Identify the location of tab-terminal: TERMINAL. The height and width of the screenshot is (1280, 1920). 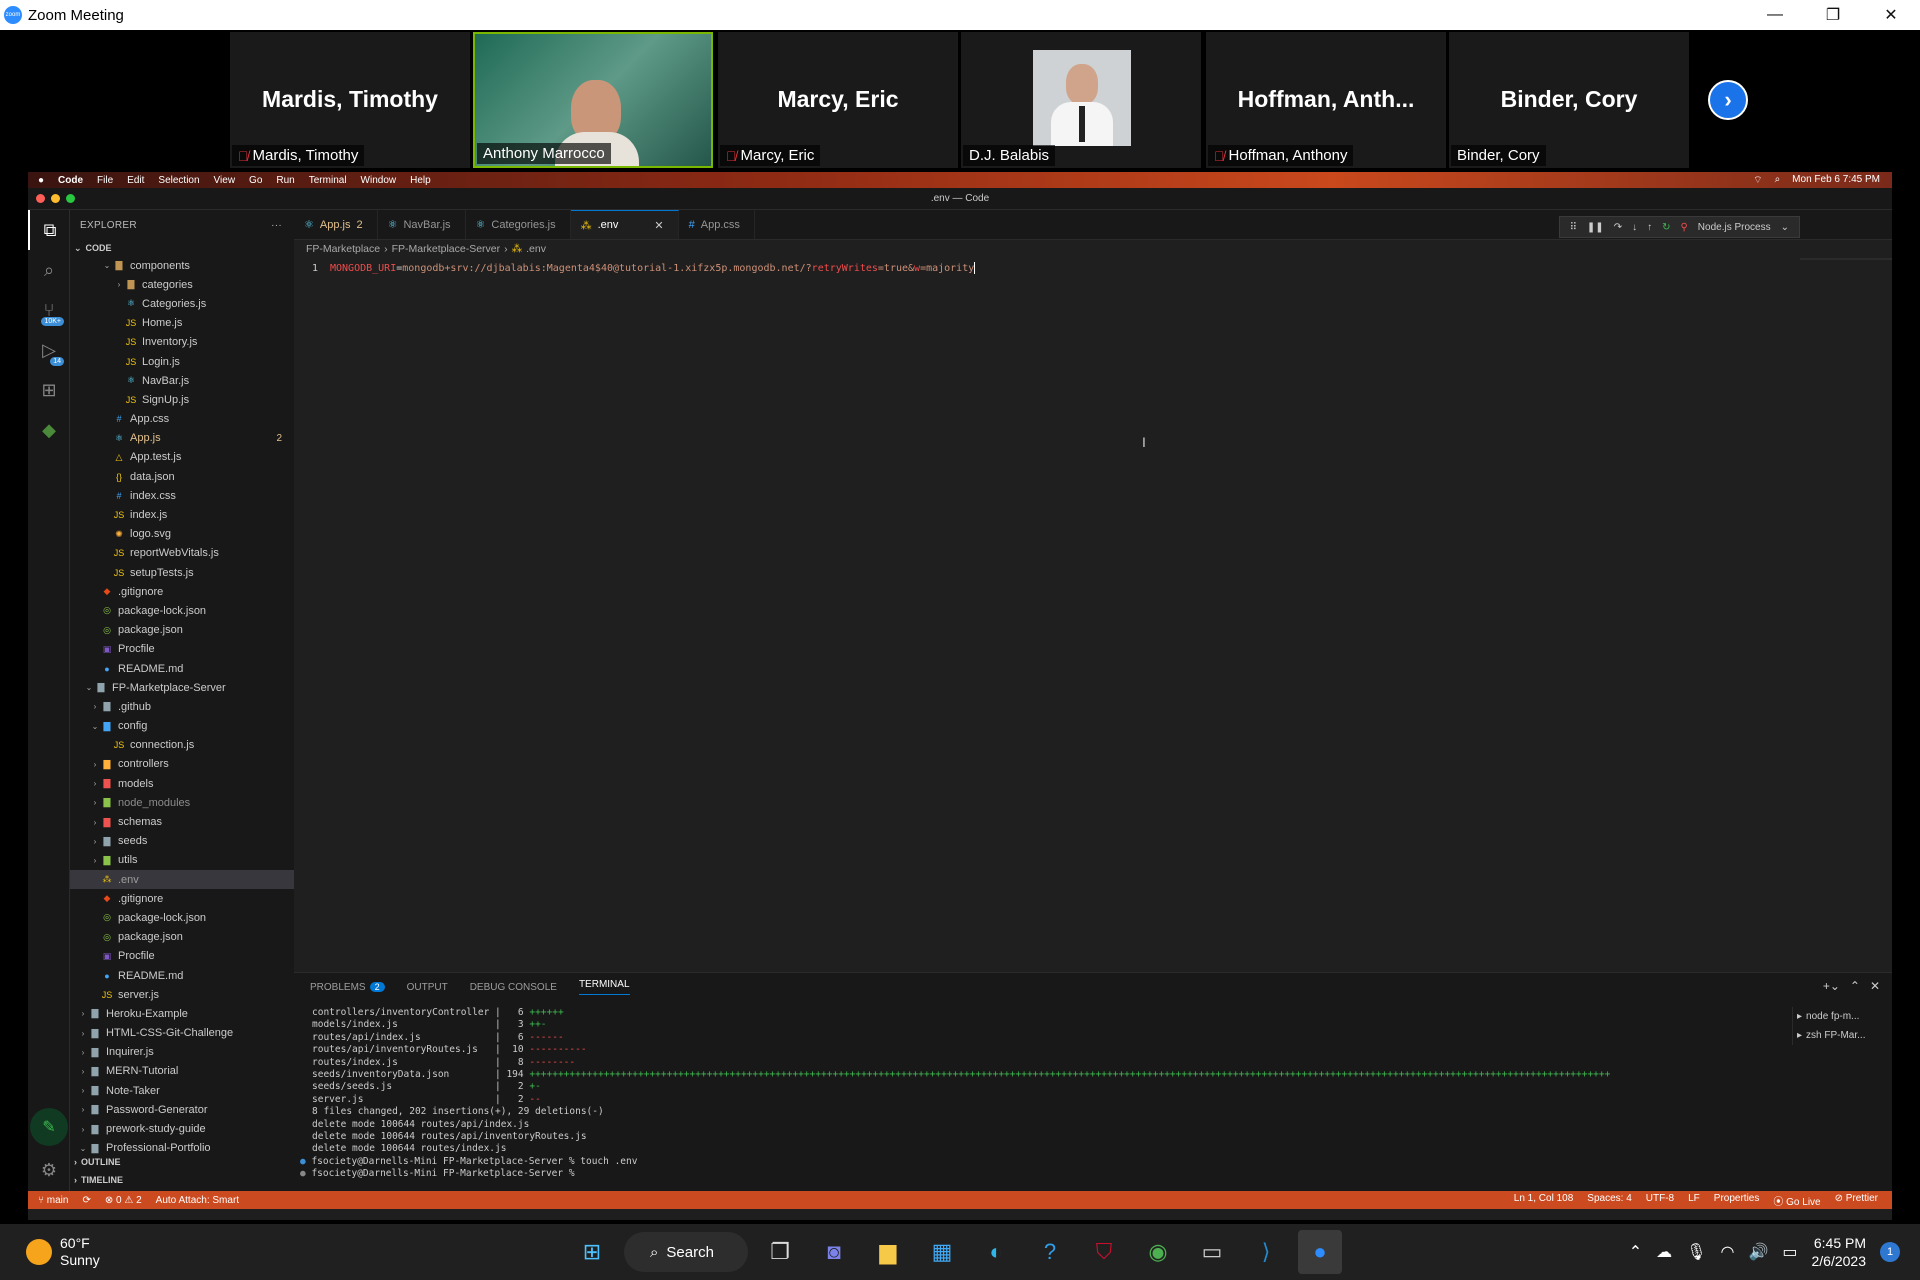
(604, 987).